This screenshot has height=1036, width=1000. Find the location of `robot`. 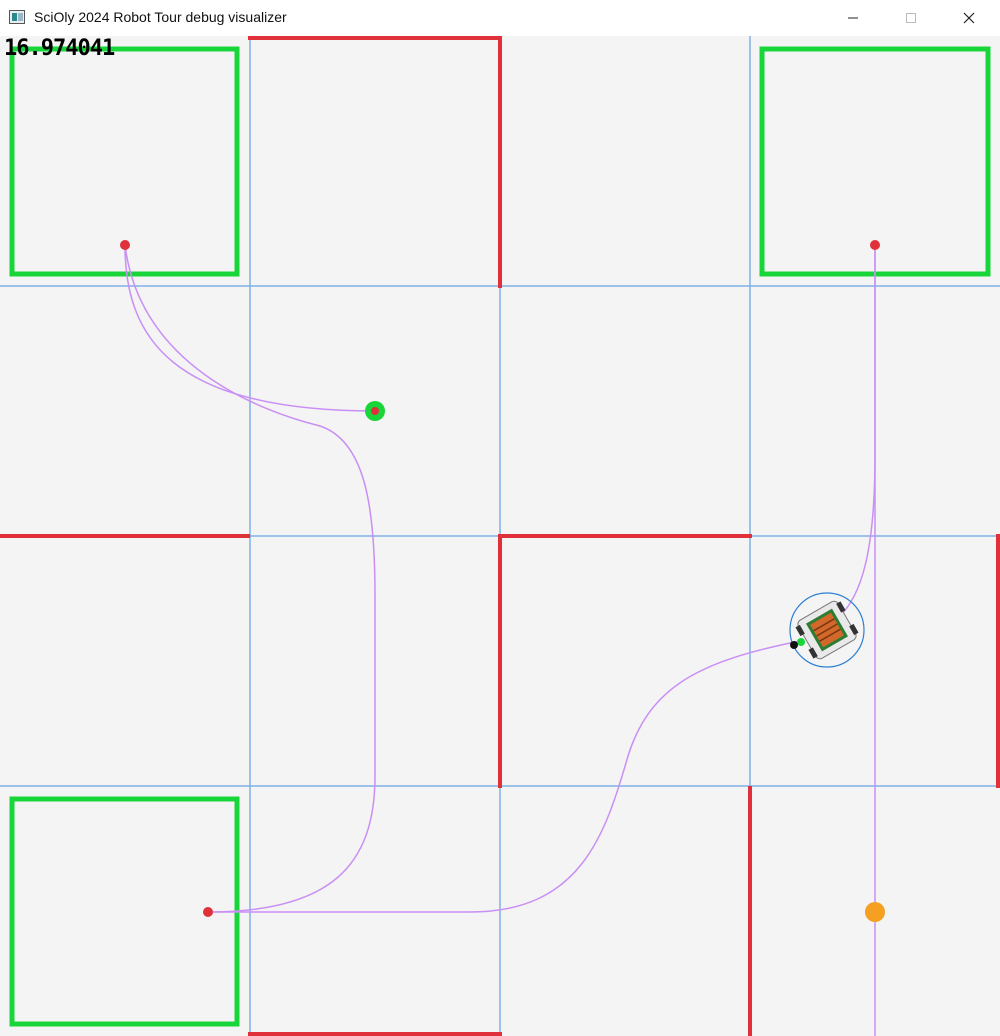

robot is located at coordinates (827, 630).